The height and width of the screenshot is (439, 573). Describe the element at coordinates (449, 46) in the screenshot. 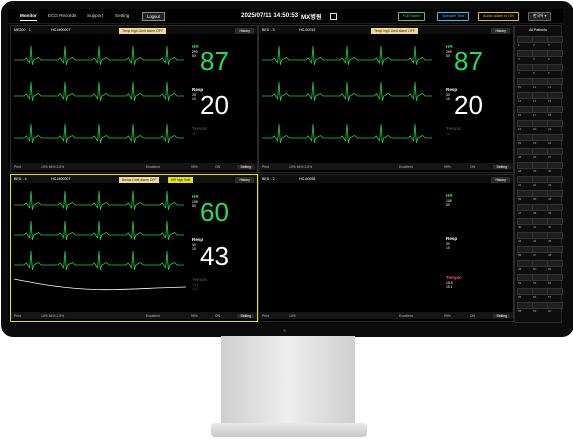

I see `hr-label: HR` at that location.